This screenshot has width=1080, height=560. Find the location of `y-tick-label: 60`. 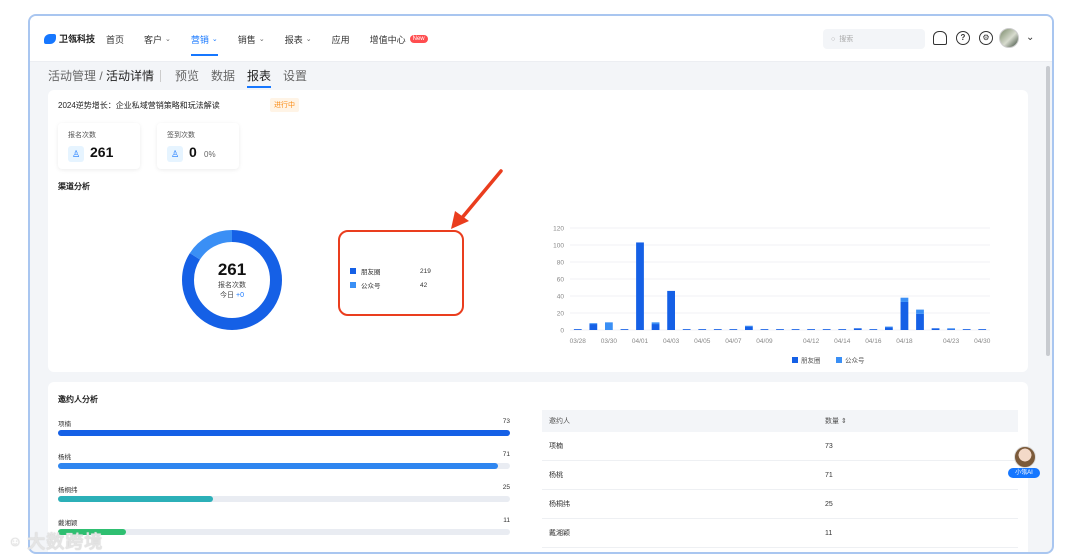

y-tick-label: 60 is located at coordinates (561, 280).